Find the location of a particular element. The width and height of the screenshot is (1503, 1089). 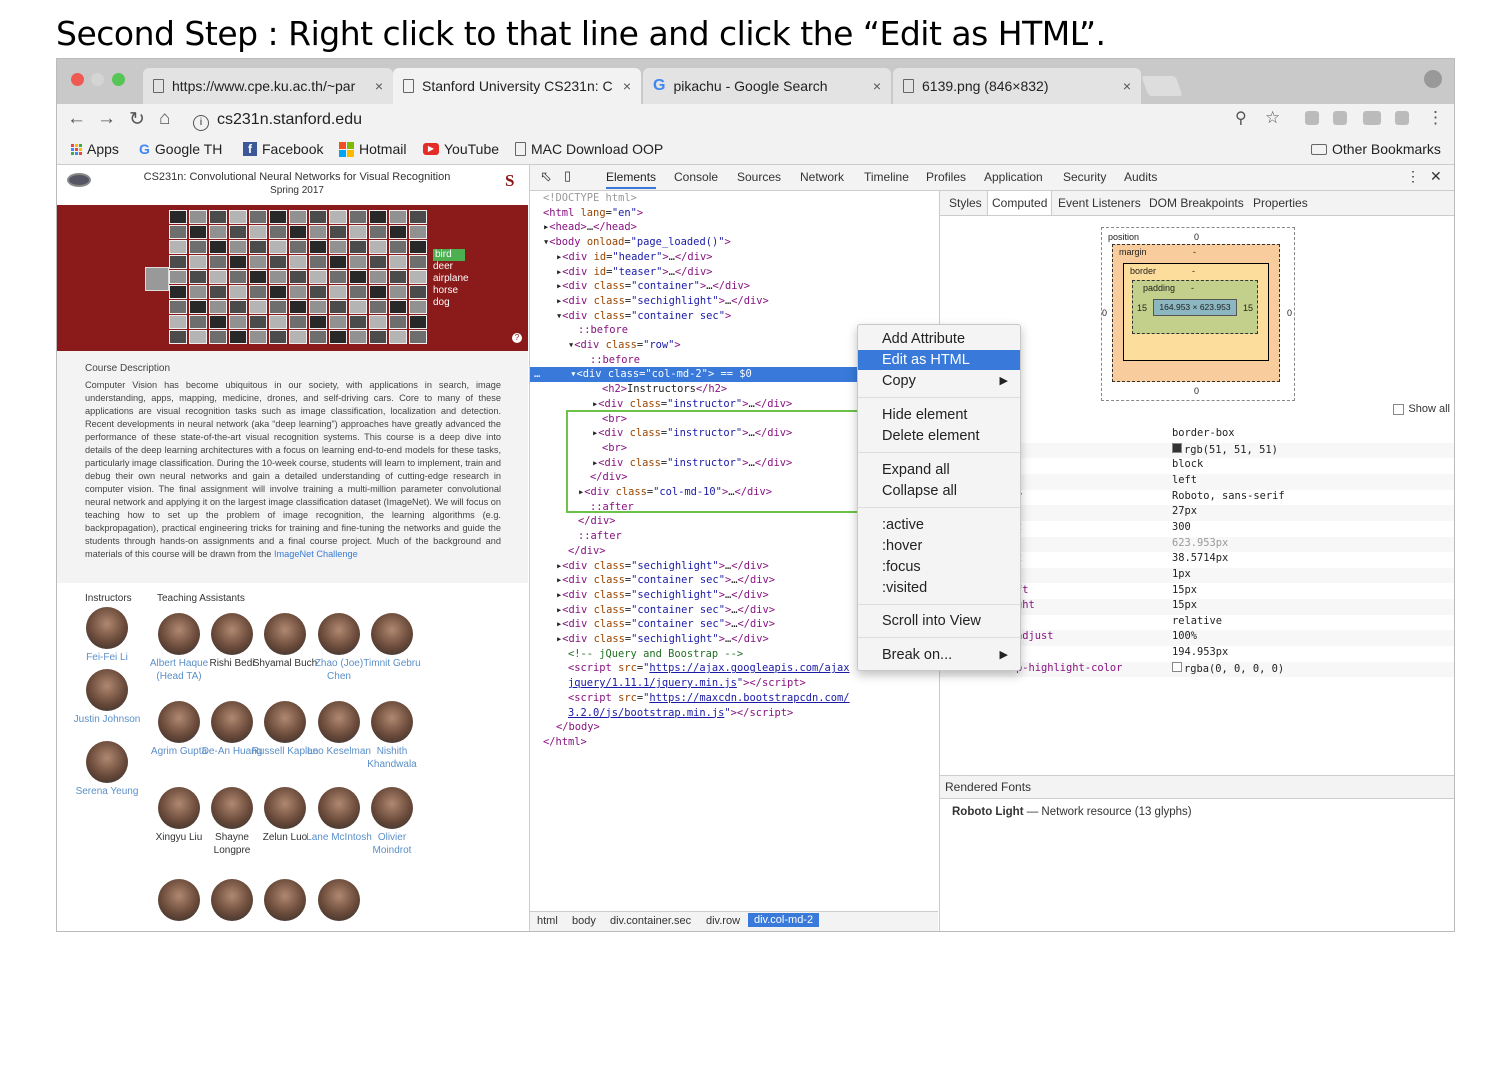

device-toolbar-icon: ▯ is located at coordinates (567, 176).